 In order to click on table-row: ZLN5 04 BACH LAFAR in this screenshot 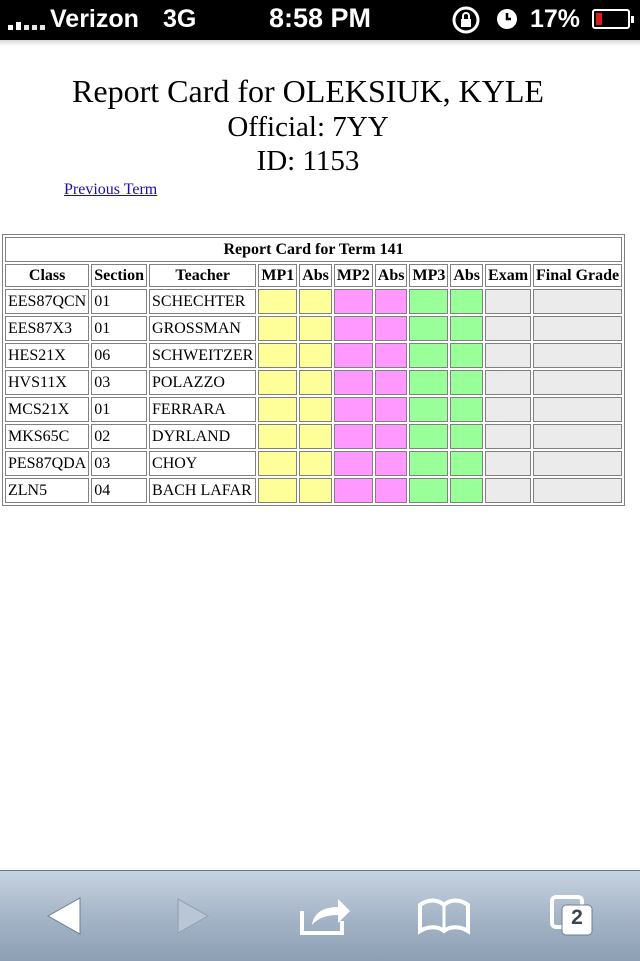, I will do `click(314, 490)`.